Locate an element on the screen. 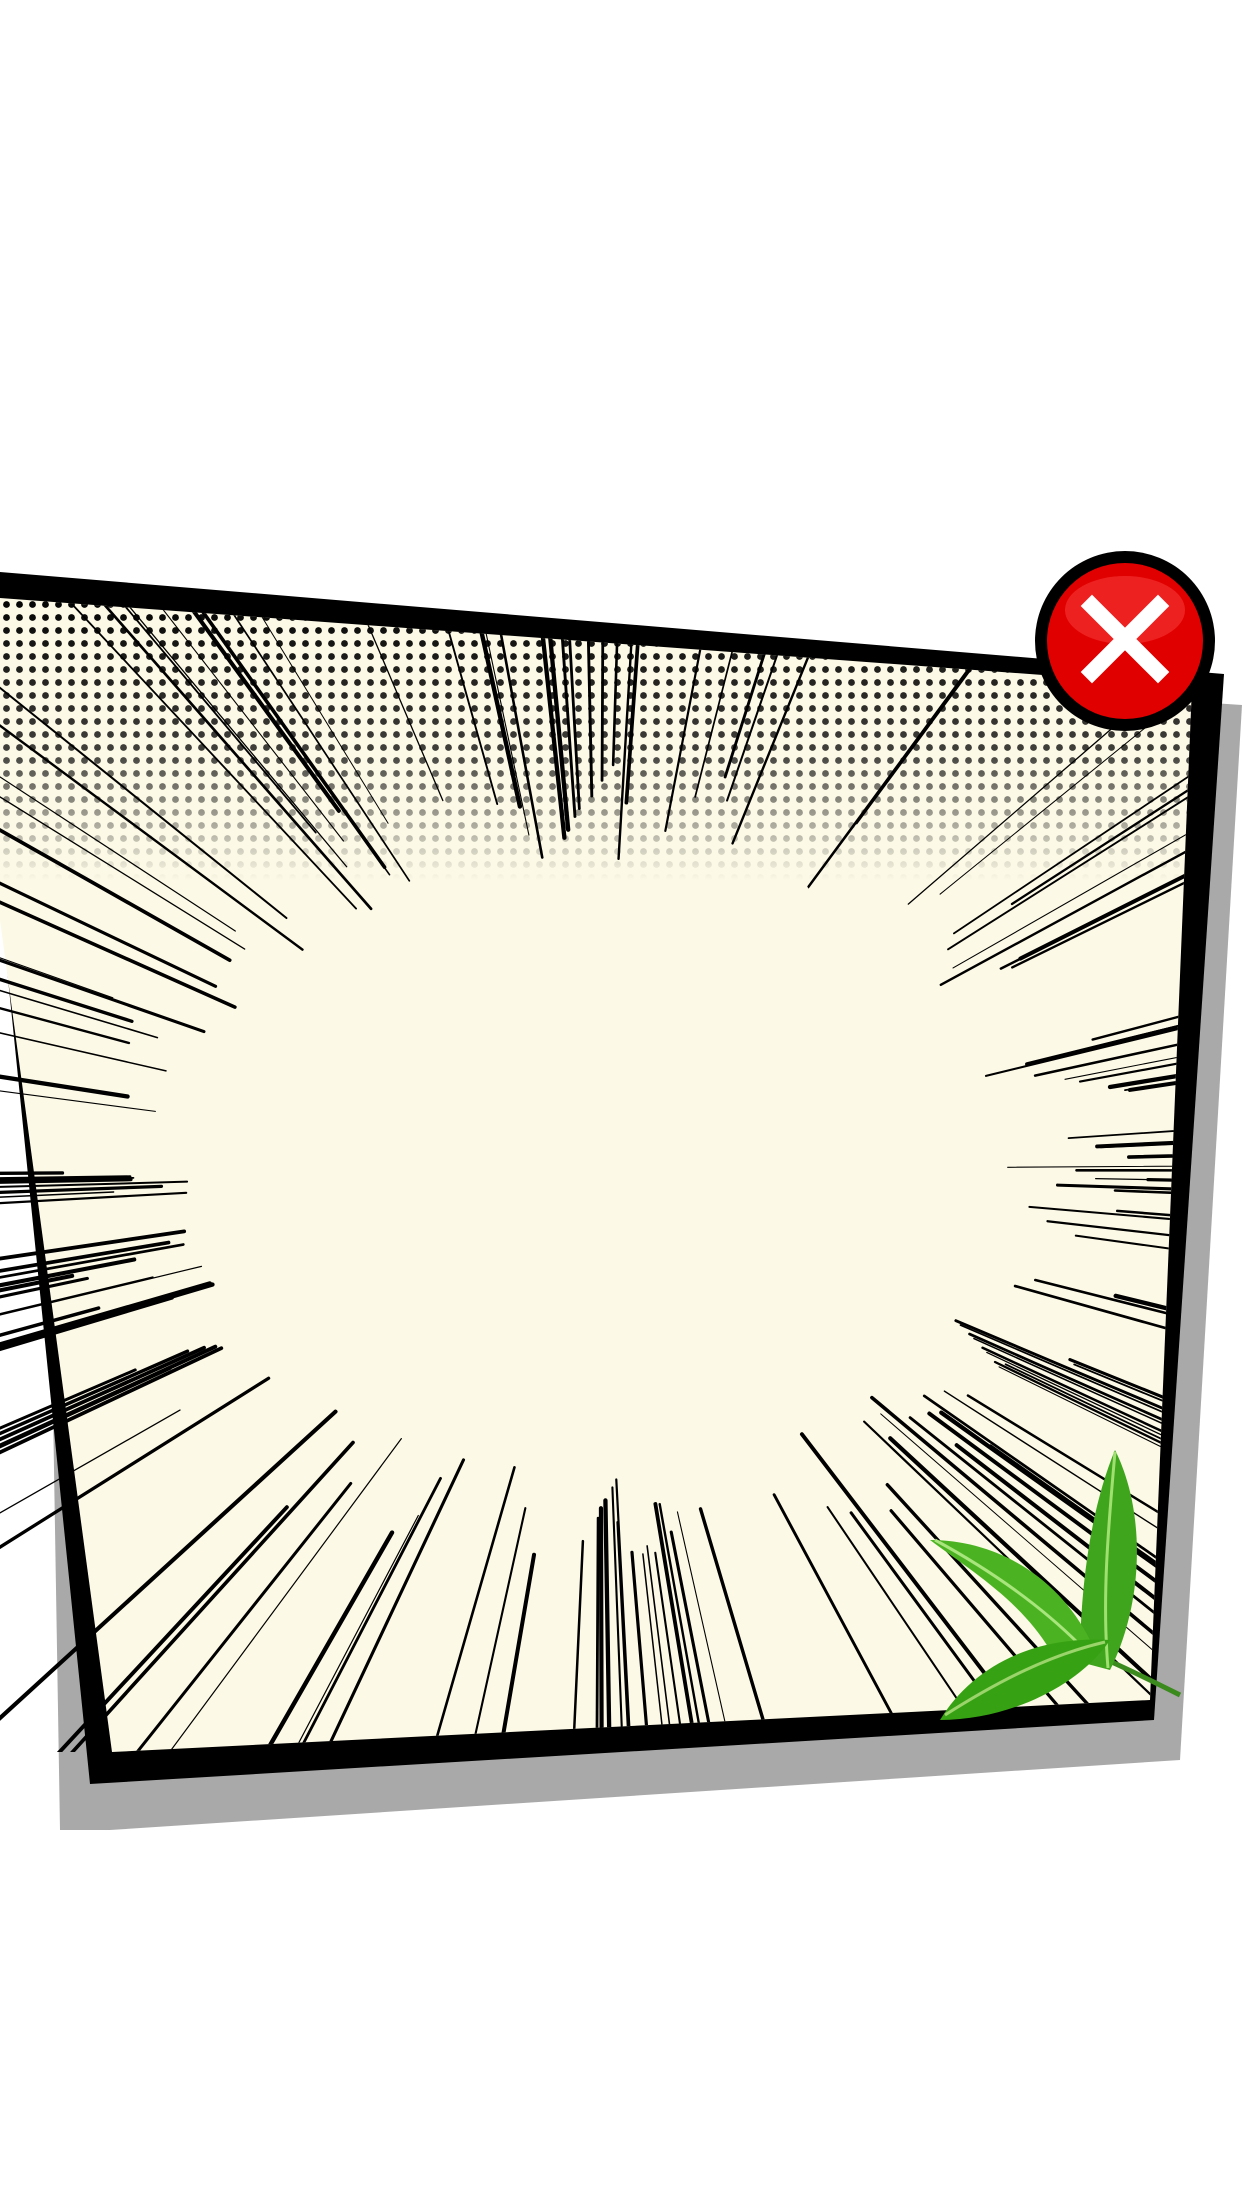  close-icon is located at coordinates (1125, 641).